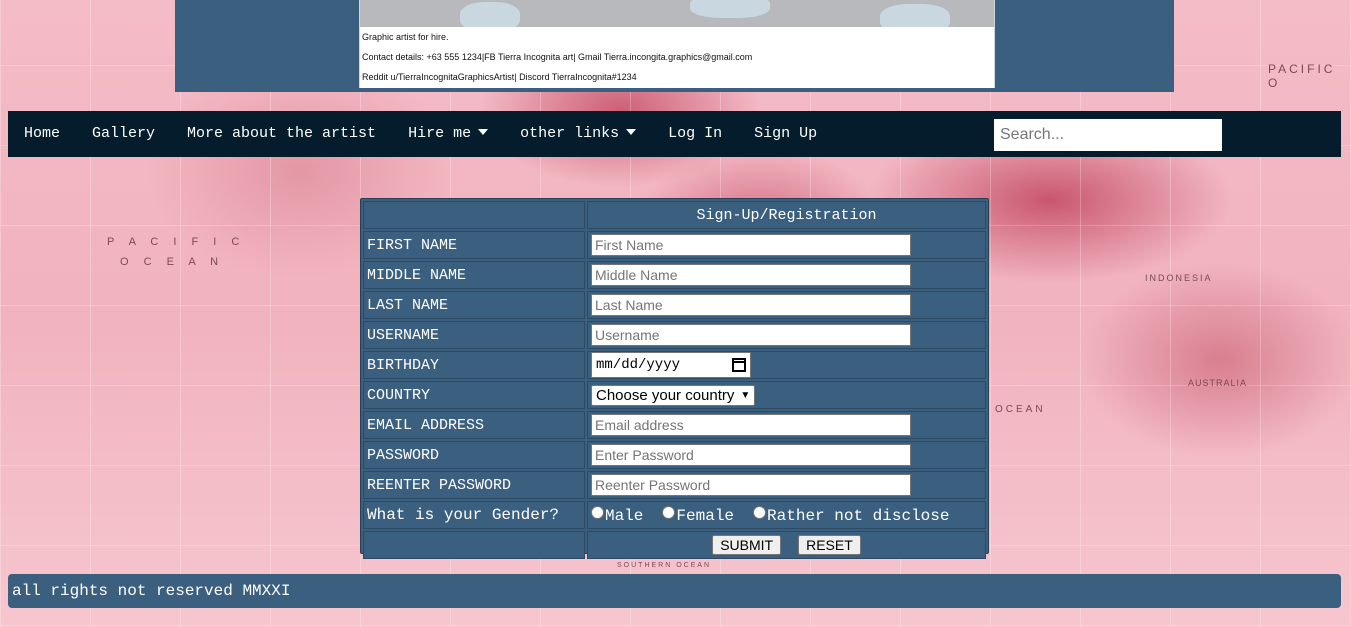 This screenshot has width=1351, height=626. Describe the element at coordinates (474, 425) in the screenshot. I see `email-label: EMAIL ADDRESS` at that location.